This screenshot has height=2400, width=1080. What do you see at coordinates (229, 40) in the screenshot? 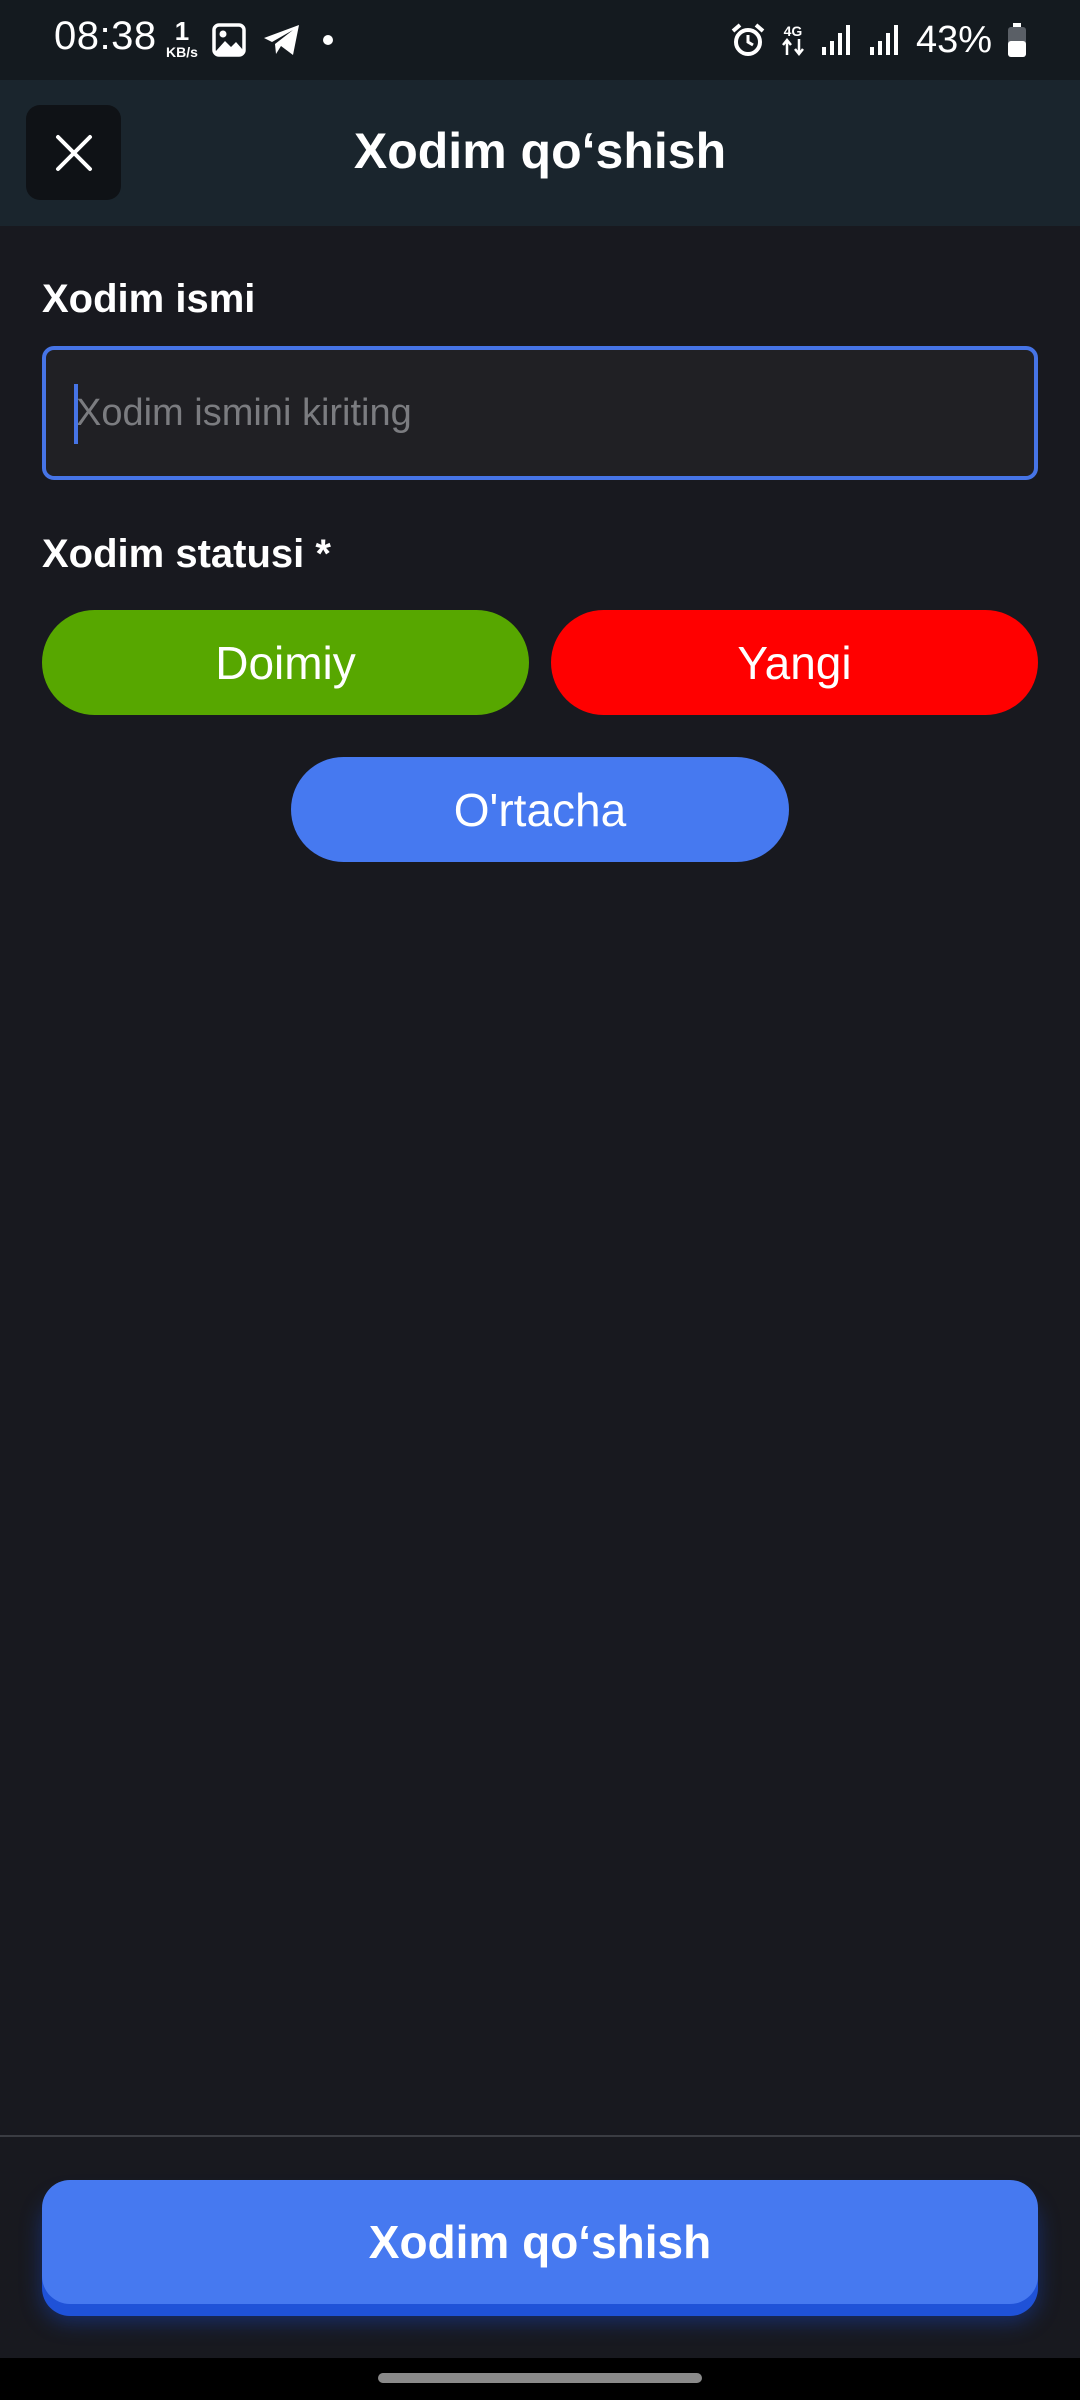
I see `image-icon` at bounding box center [229, 40].